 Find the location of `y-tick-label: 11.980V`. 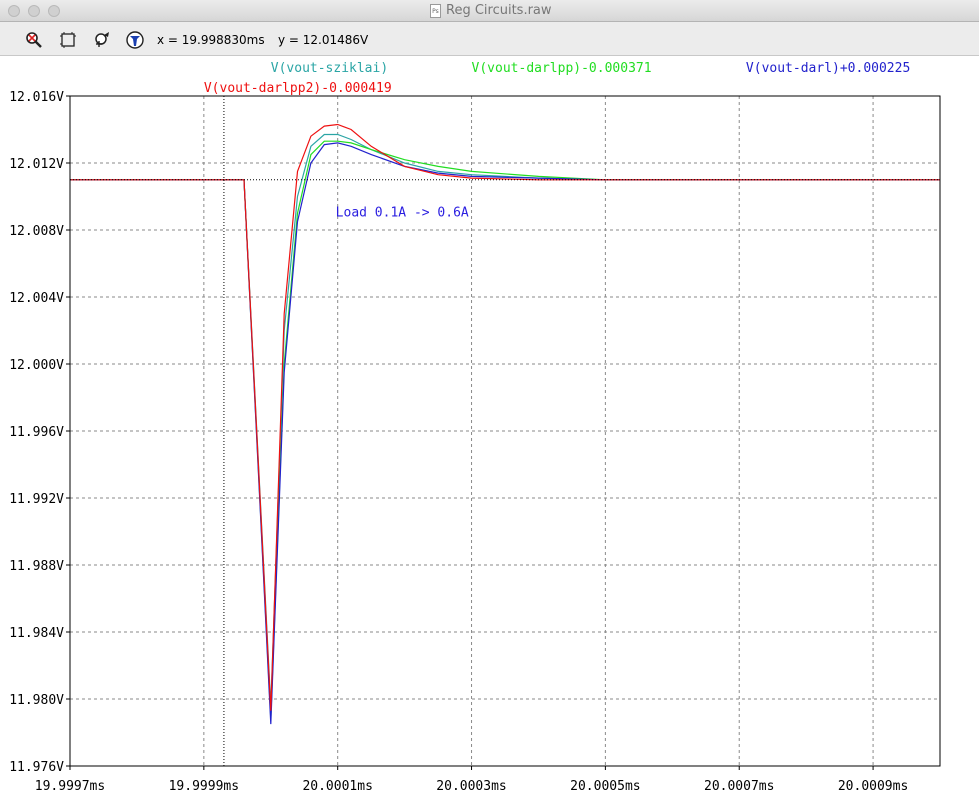

y-tick-label: 11.980V is located at coordinates (36, 700).